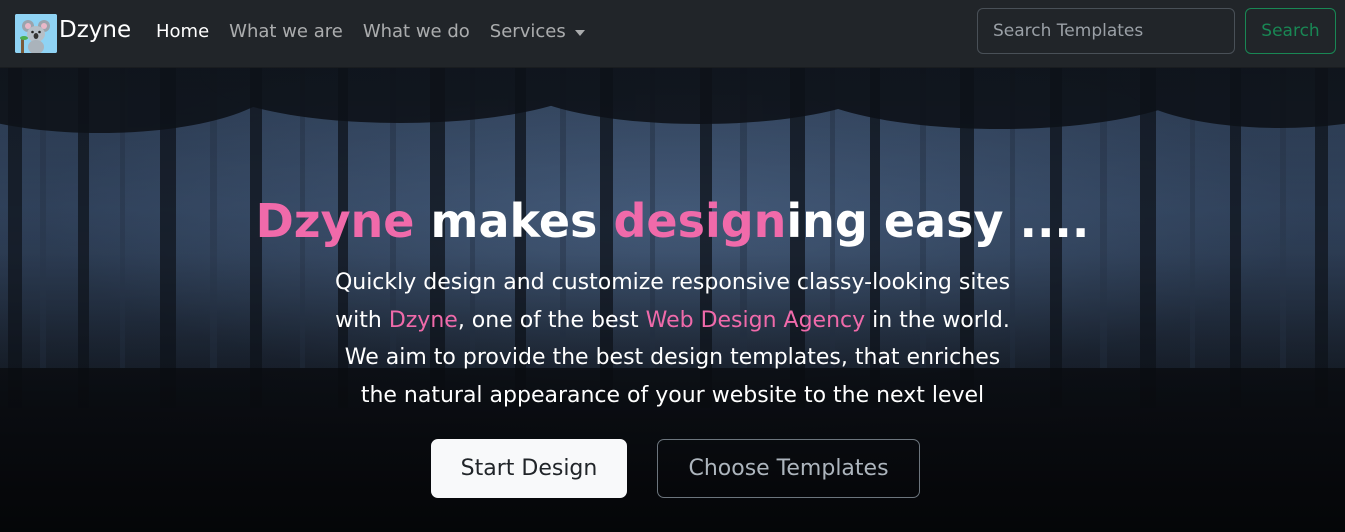 This screenshot has height=532, width=1345. I want to click on nav-item-services-label: Services, so click(527, 31).